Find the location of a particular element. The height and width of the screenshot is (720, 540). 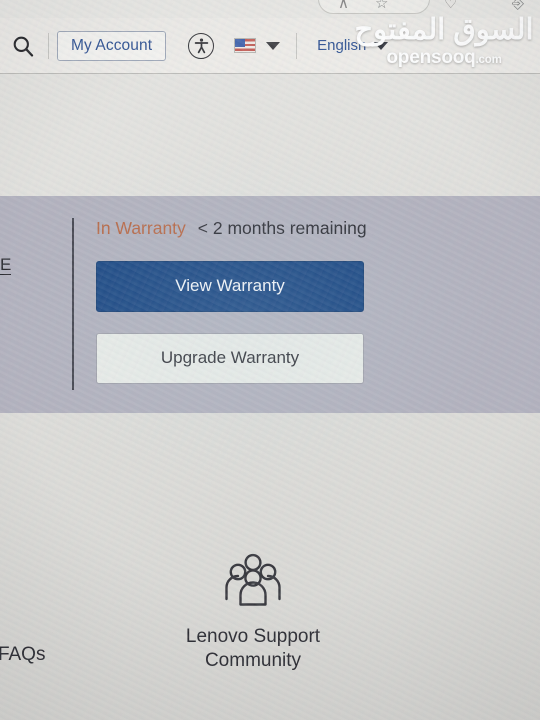

language-selector-label: English is located at coordinates (341, 45).